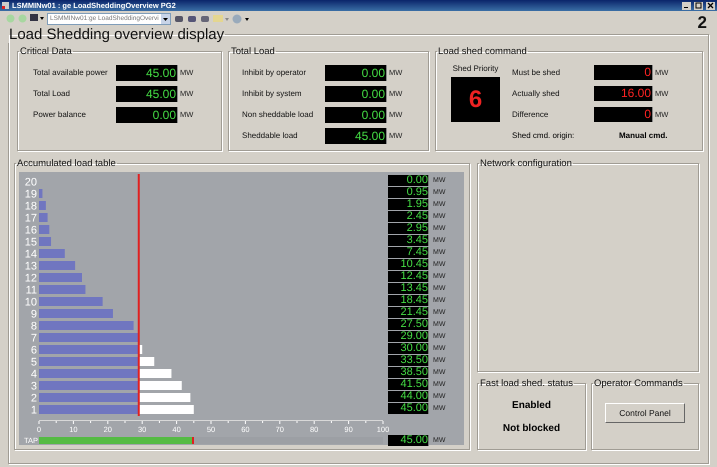 The width and height of the screenshot is (717, 467). Describe the element at coordinates (408, 336) in the screenshot. I see `value-display: 29.00` at that location.